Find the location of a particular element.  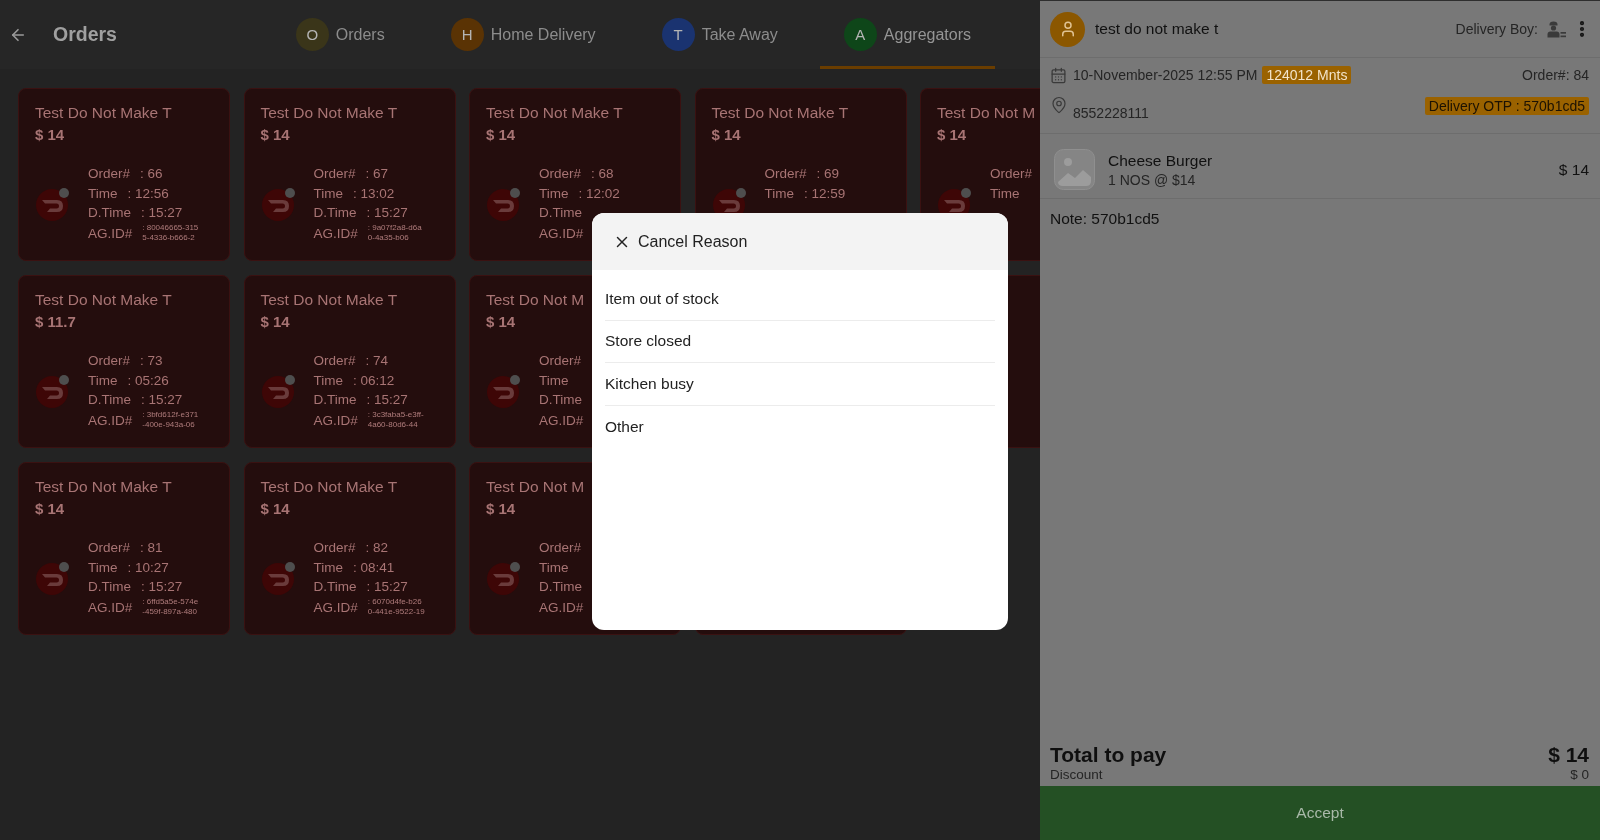

field-value: : 12:59 is located at coordinates (825, 193).